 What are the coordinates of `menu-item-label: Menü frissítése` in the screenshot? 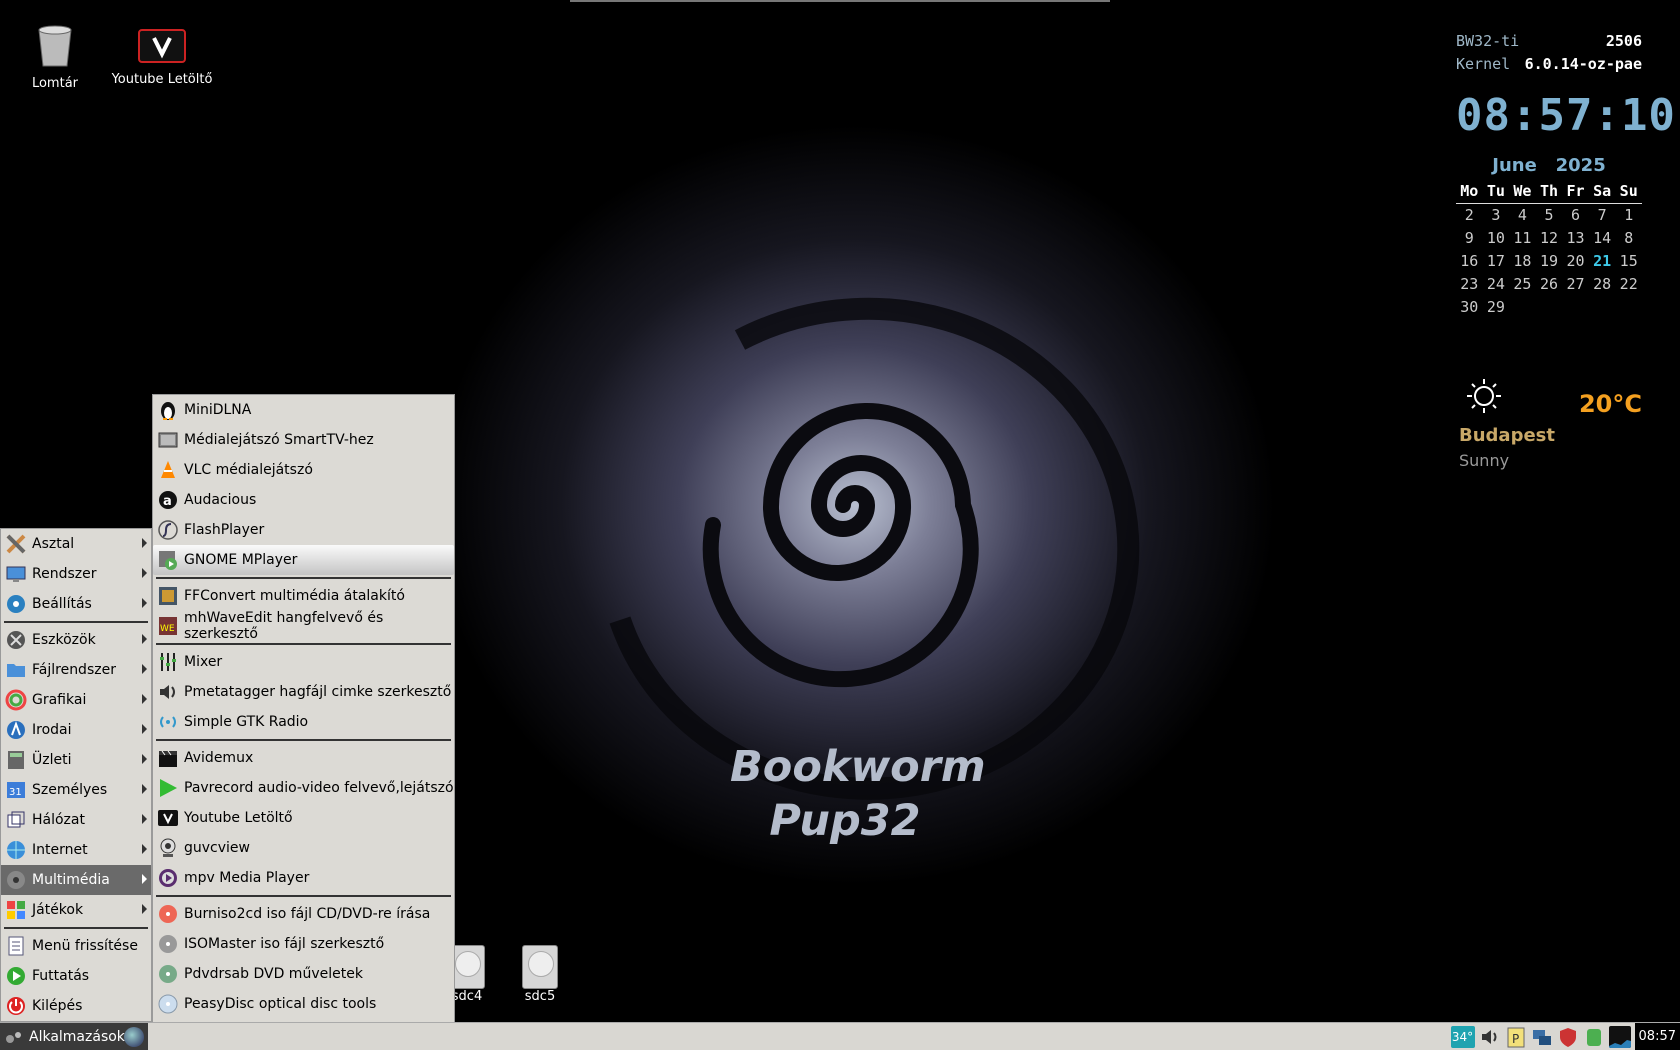 It's located at (85, 946).